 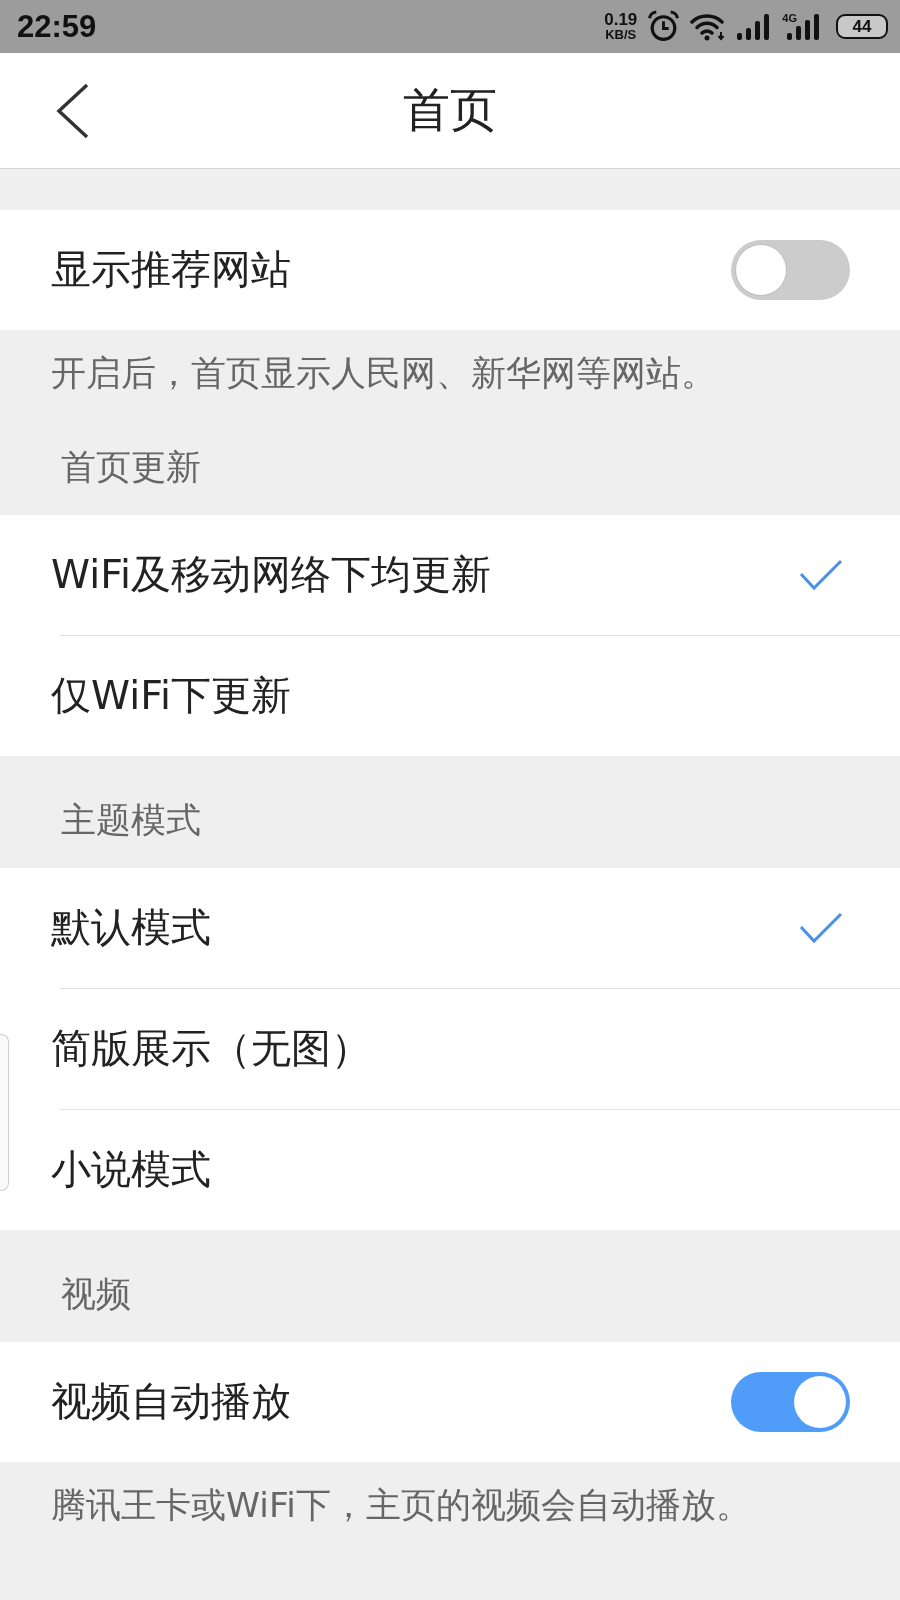 I want to click on setting-label: 视频自动播放, so click(x=171, y=1401).